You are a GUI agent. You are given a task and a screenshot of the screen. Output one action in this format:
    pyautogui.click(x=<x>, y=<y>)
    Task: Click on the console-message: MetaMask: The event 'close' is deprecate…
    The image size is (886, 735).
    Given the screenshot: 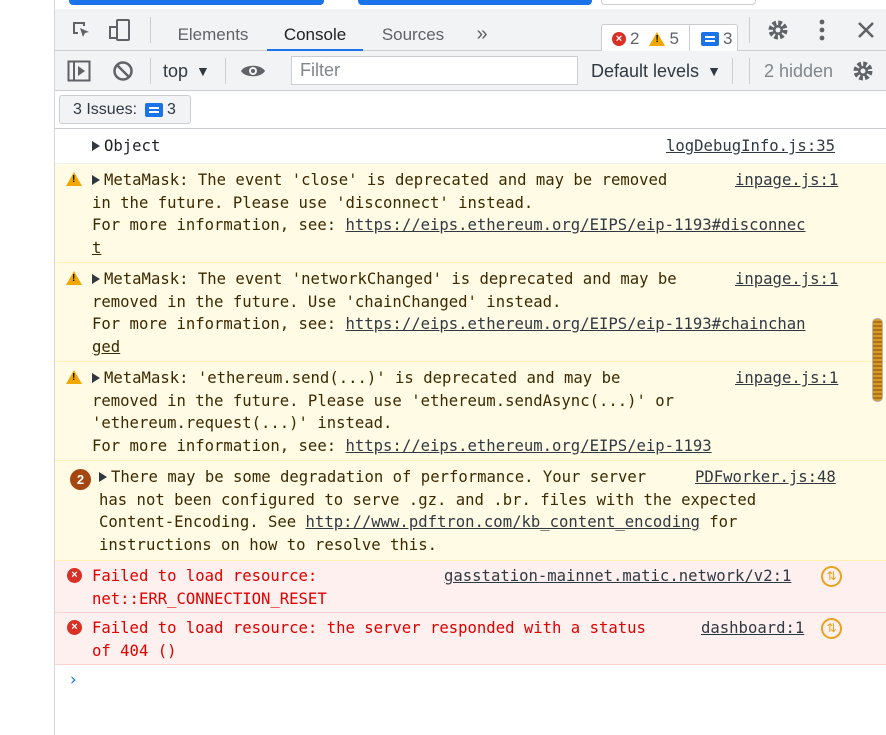 What is the action you would take?
    pyautogui.click(x=470, y=213)
    